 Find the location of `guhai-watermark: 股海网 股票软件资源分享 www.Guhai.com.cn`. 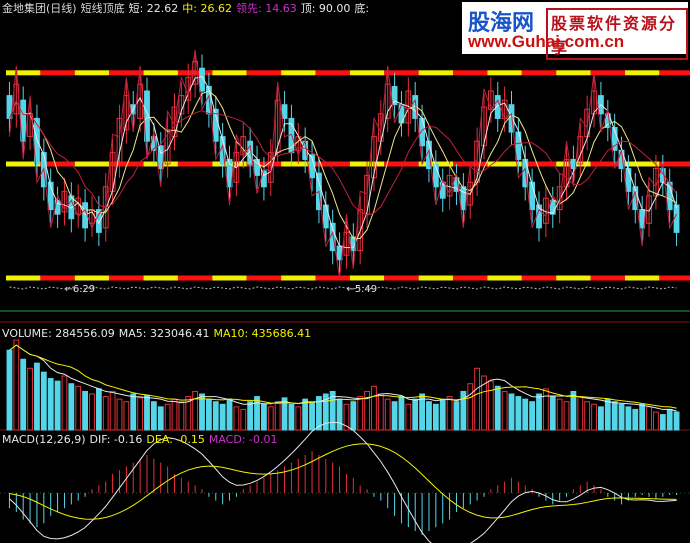

guhai-watermark: 股海网 股票软件资源分享 www.Guhai.com.cn is located at coordinates (575, 31).